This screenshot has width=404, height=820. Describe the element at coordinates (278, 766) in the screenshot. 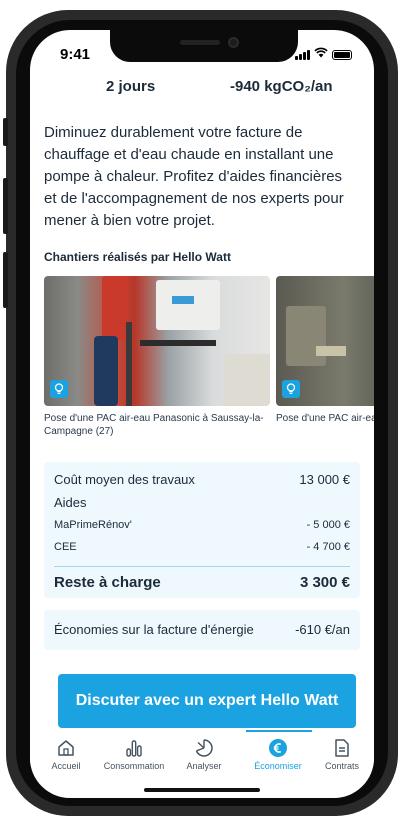

I see `tab-label: Économiser` at that location.